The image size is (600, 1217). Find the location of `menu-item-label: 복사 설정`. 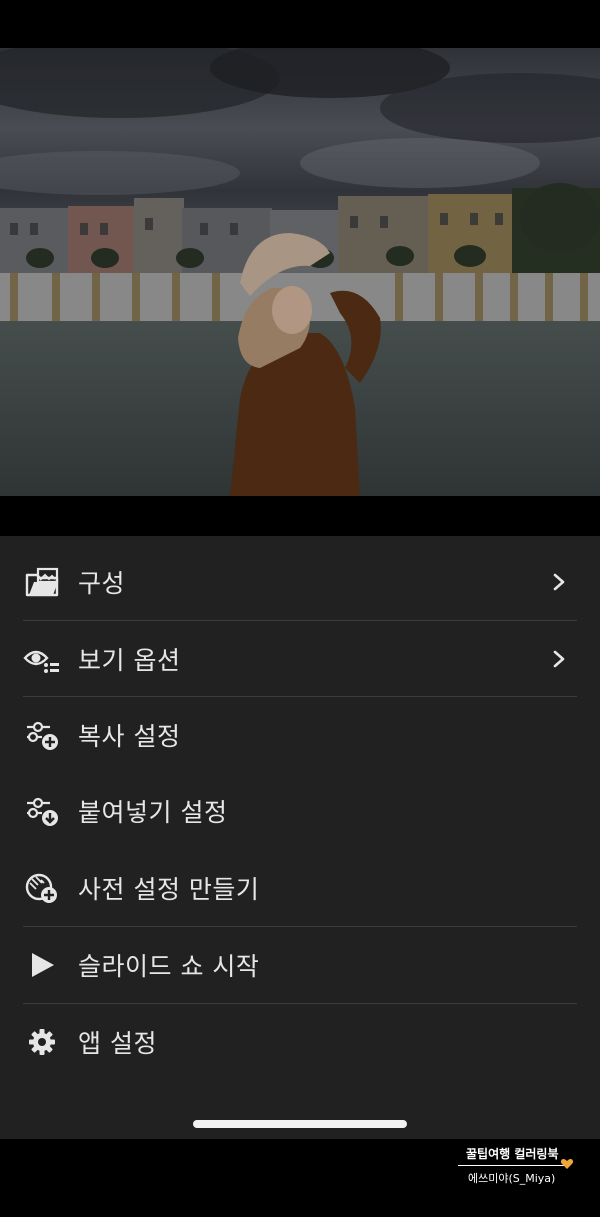

menu-item-label: 복사 설정 is located at coordinates (129, 736).